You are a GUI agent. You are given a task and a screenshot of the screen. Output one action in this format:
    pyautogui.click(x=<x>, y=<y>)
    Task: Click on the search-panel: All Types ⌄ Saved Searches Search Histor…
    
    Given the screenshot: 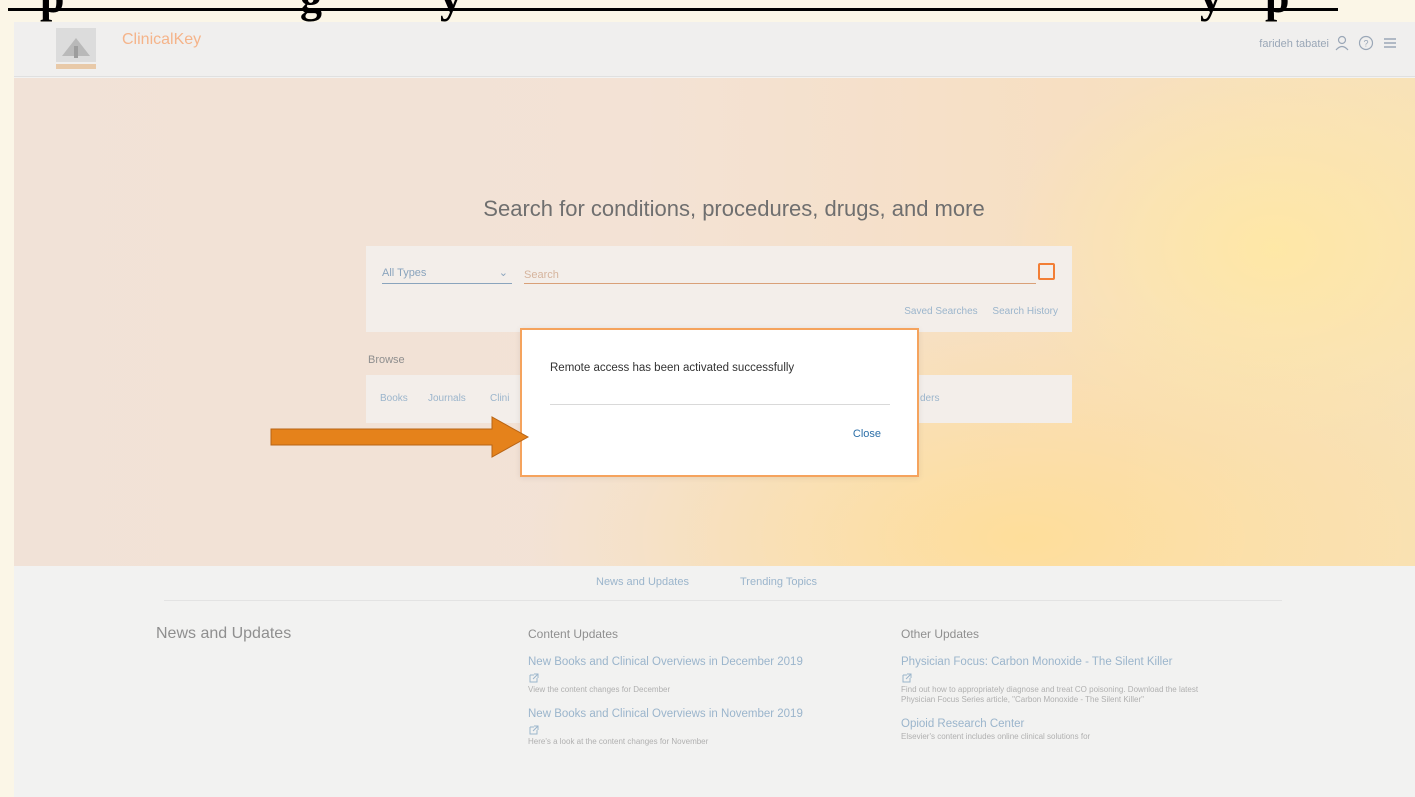 What is the action you would take?
    pyautogui.click(x=719, y=289)
    